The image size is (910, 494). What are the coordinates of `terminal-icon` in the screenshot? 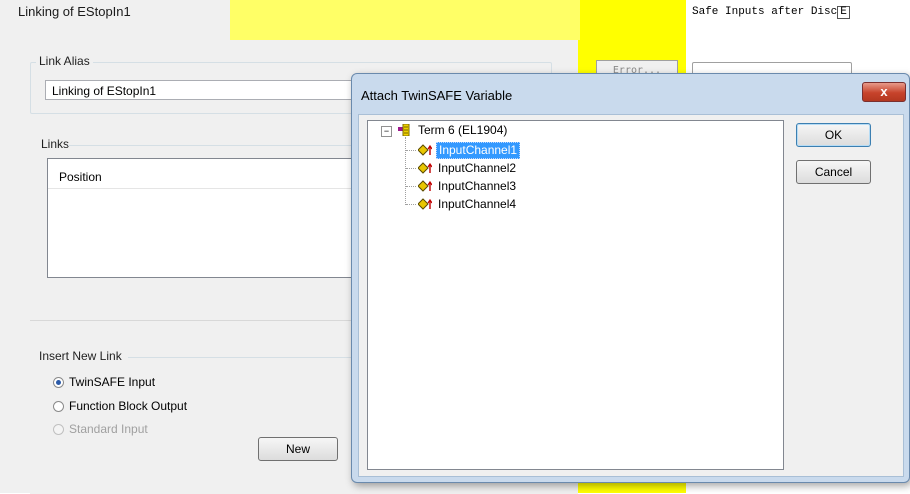 It's located at (404, 130).